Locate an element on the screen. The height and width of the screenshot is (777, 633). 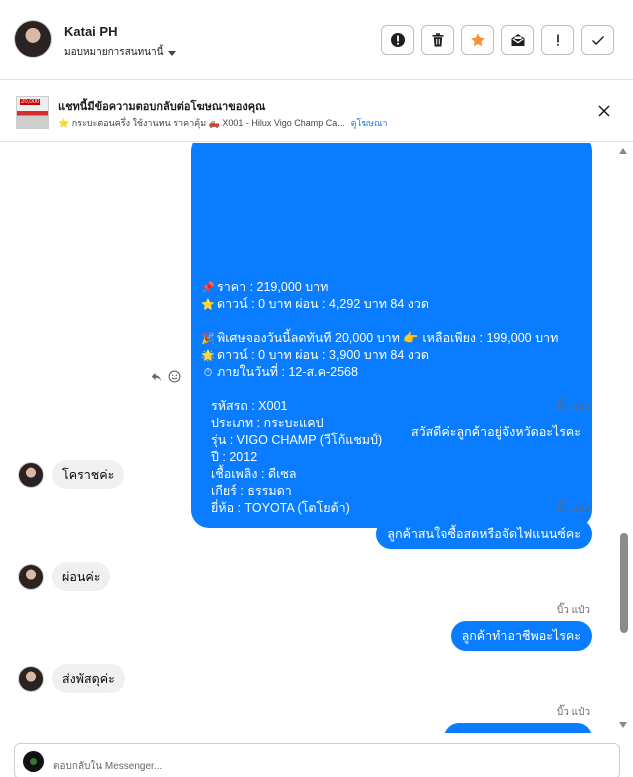
listing-line: 🌟 ดาวน์ : 0 บาท ผ่อน : 3,900 บาท 84 งวด is located at coordinates (393, 355).